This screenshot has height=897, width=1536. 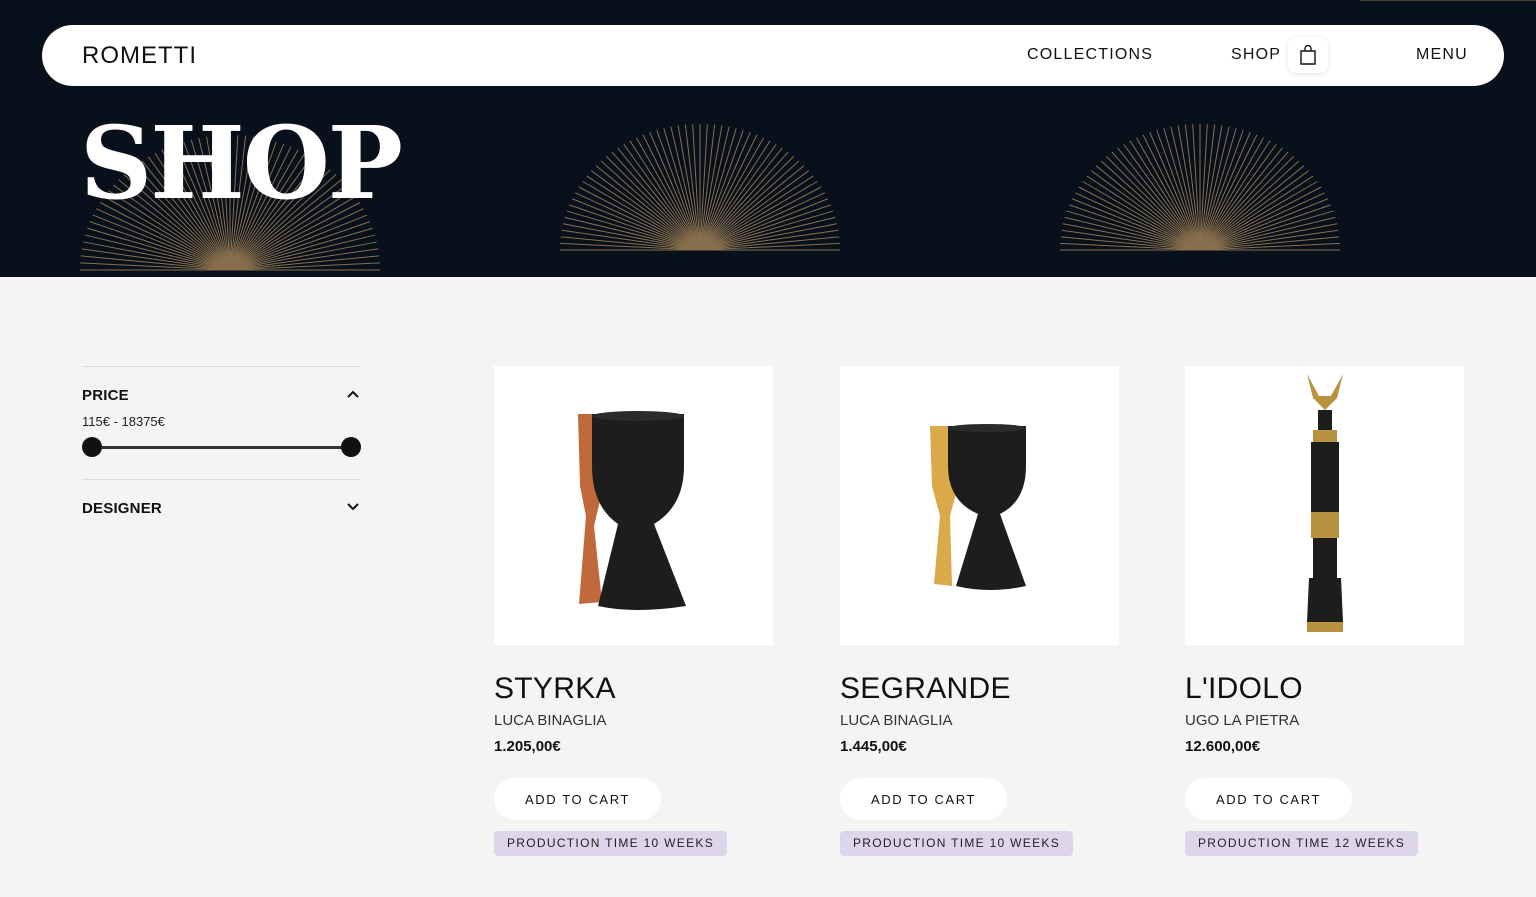 I want to click on slider-track, so click(x=221, y=447).